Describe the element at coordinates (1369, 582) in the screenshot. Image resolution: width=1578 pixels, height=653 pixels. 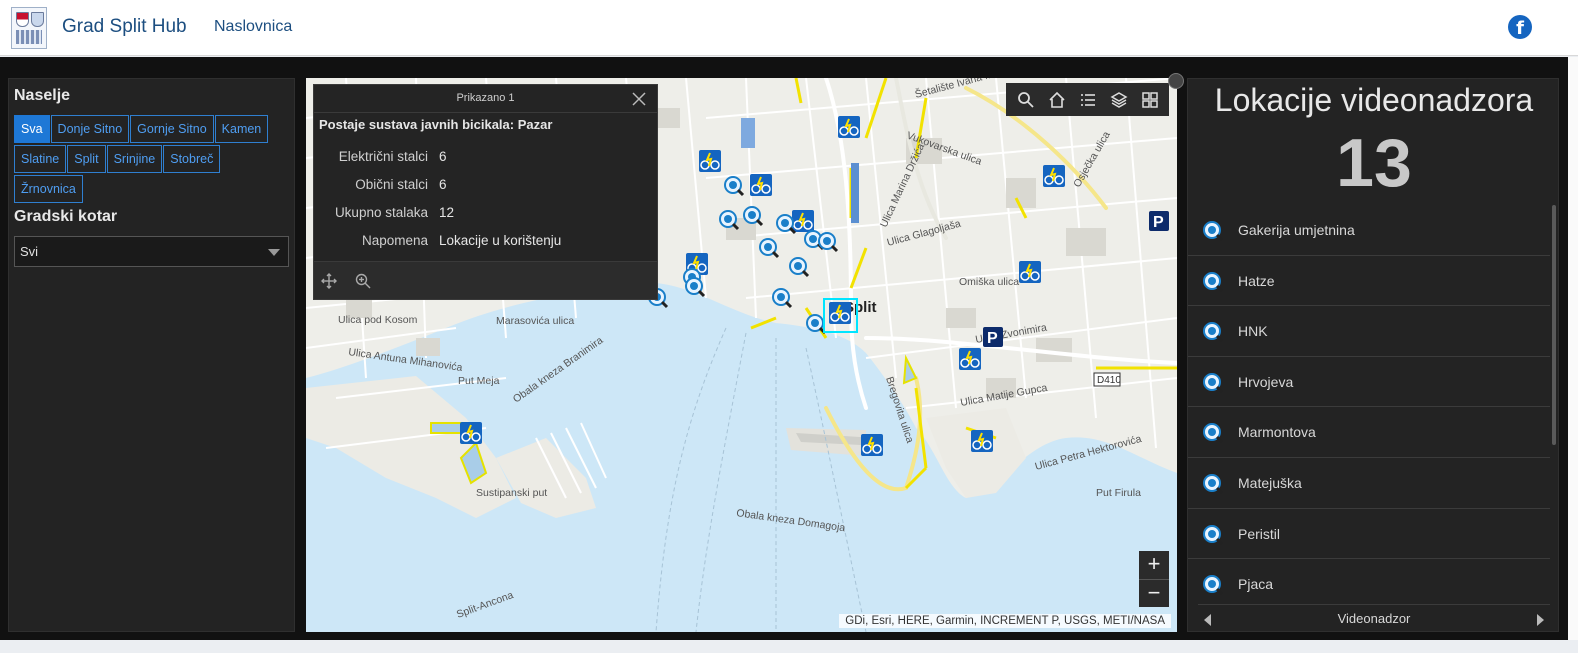
I see `camera-list-item: Pjaca` at that location.